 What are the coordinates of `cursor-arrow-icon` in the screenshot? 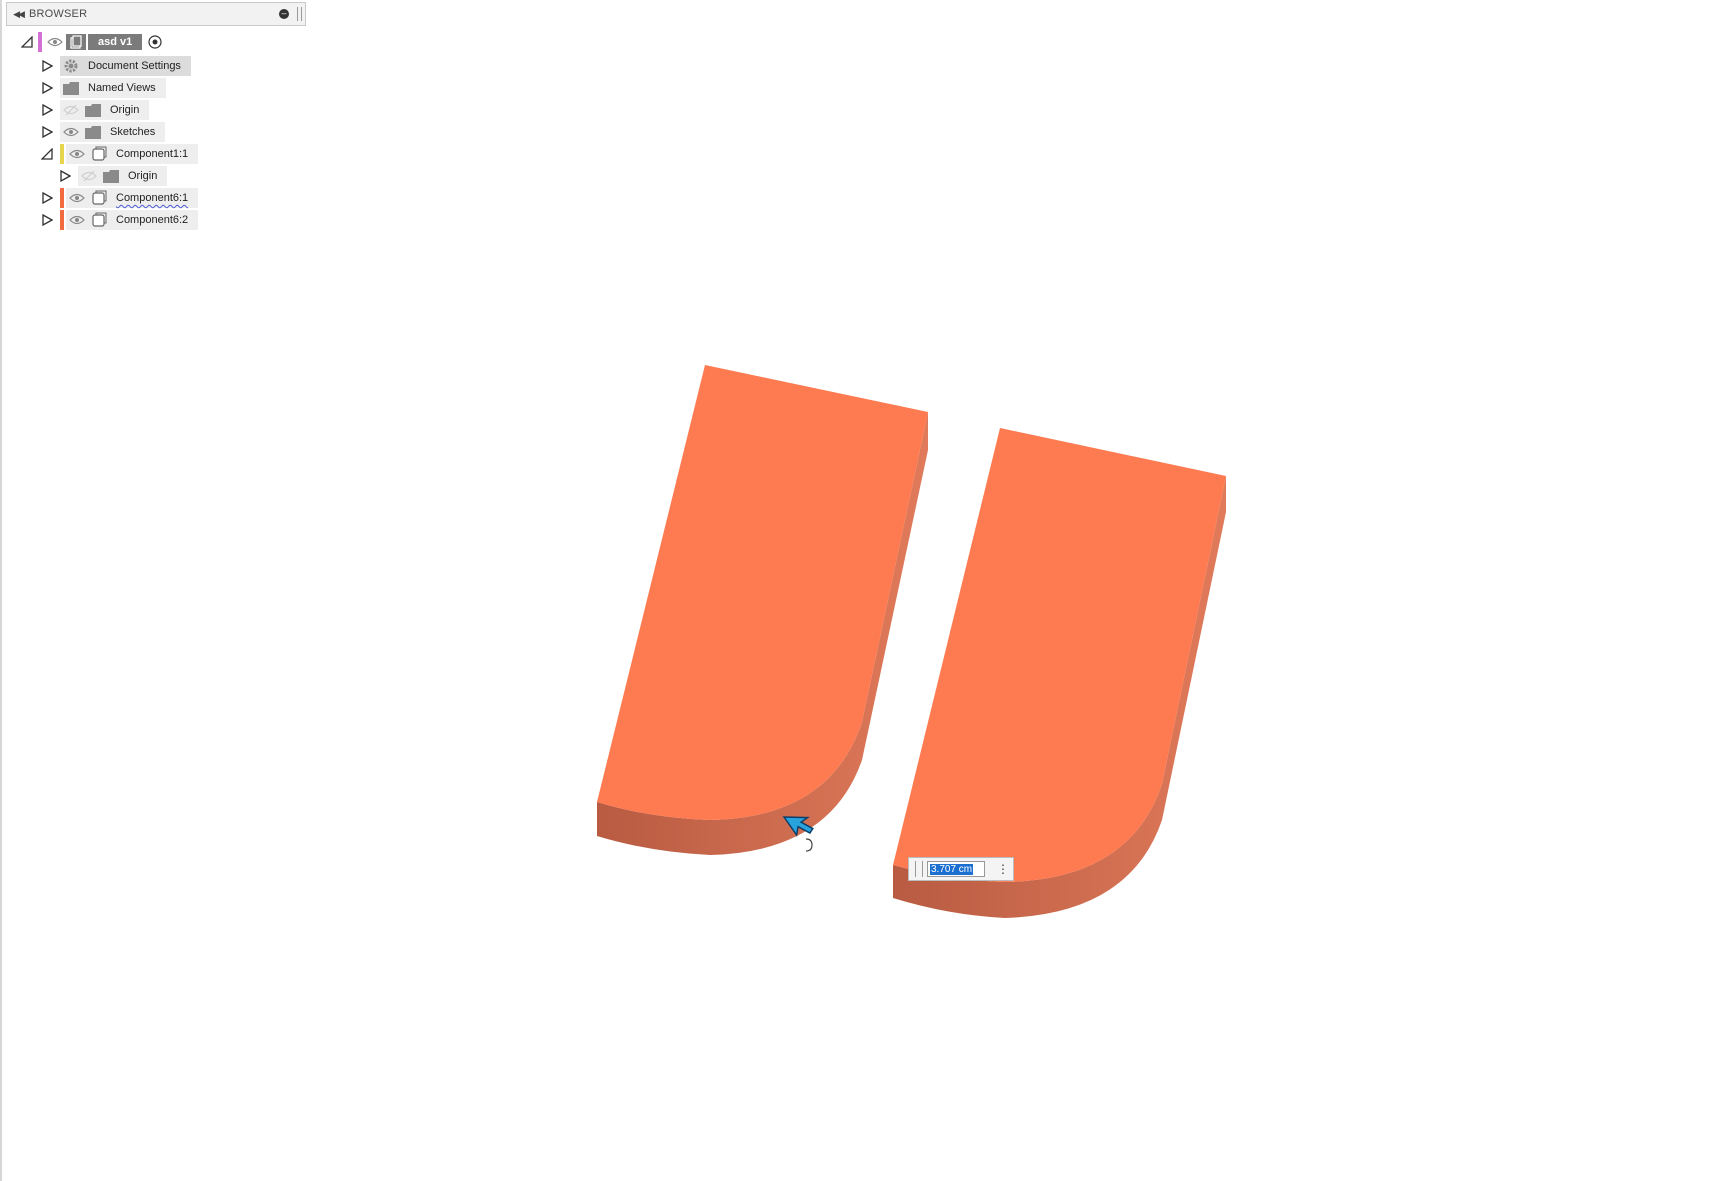 It's located at (798, 834).